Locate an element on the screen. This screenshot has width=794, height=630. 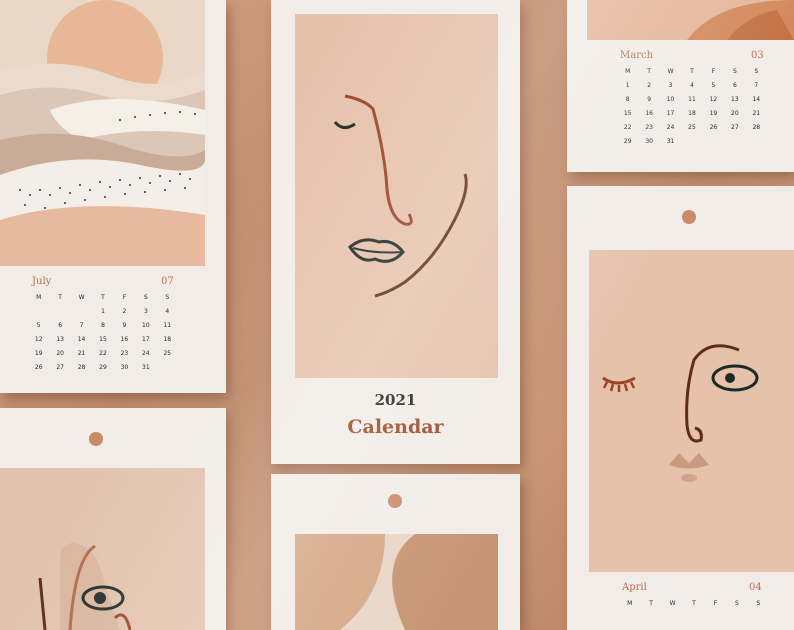
abstract-shapes-illustration is located at coordinates (690, 20).